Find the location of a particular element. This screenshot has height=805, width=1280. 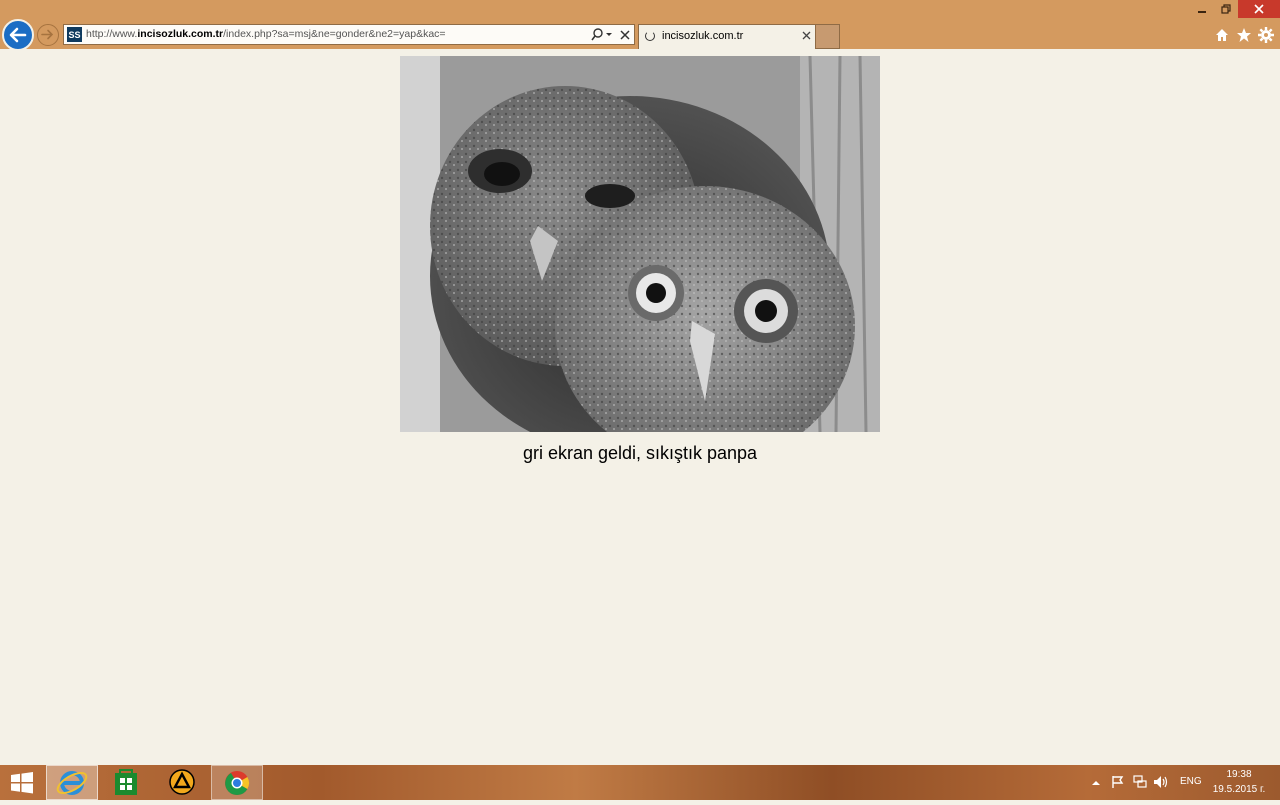

star-icon is located at coordinates (1244, 35).